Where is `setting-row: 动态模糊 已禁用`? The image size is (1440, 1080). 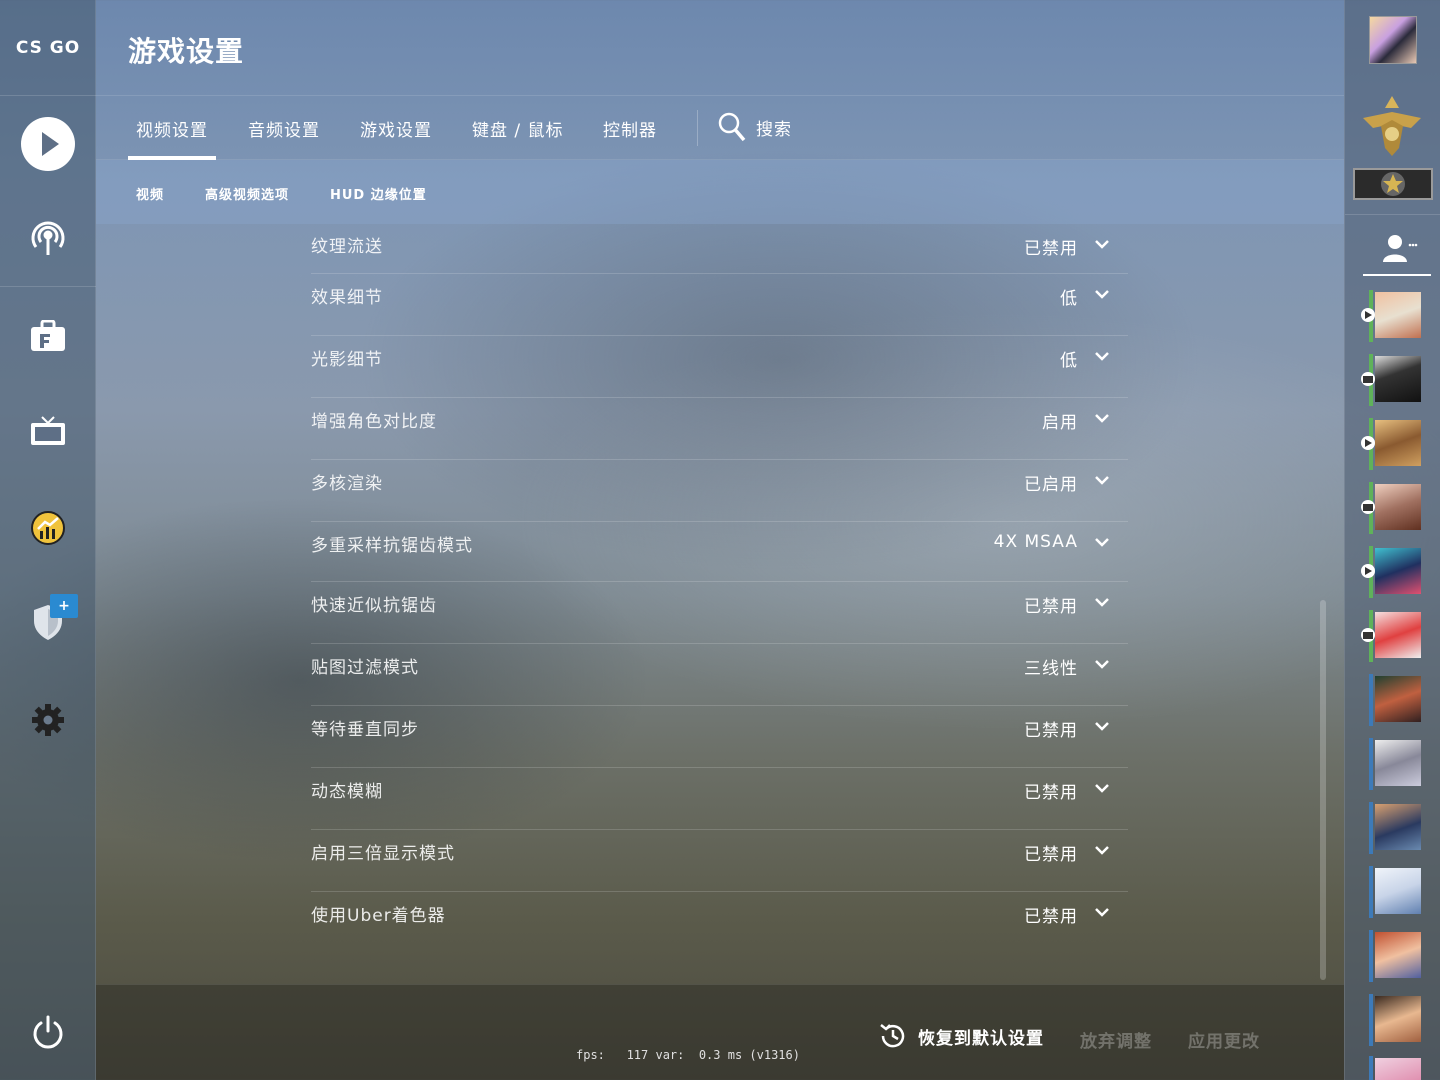
setting-row: 动态模糊 已禁用 is located at coordinates (719, 799).